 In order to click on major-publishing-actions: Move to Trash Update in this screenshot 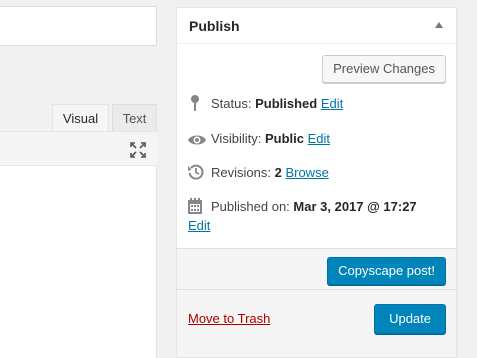, I will do `click(316, 323)`.